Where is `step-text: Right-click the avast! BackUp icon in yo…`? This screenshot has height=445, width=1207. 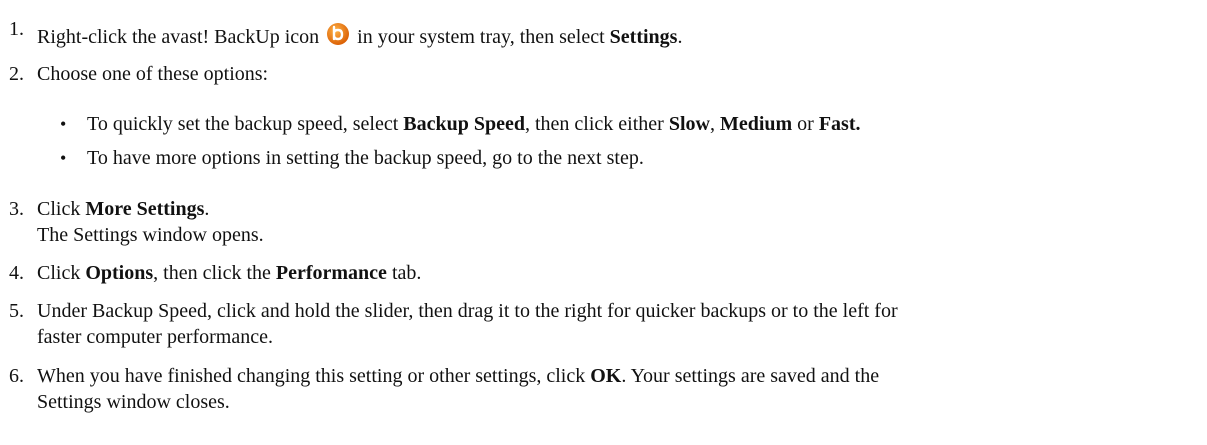
step-text: Right-click the avast! BackUp icon in yo… is located at coordinates (618, 36).